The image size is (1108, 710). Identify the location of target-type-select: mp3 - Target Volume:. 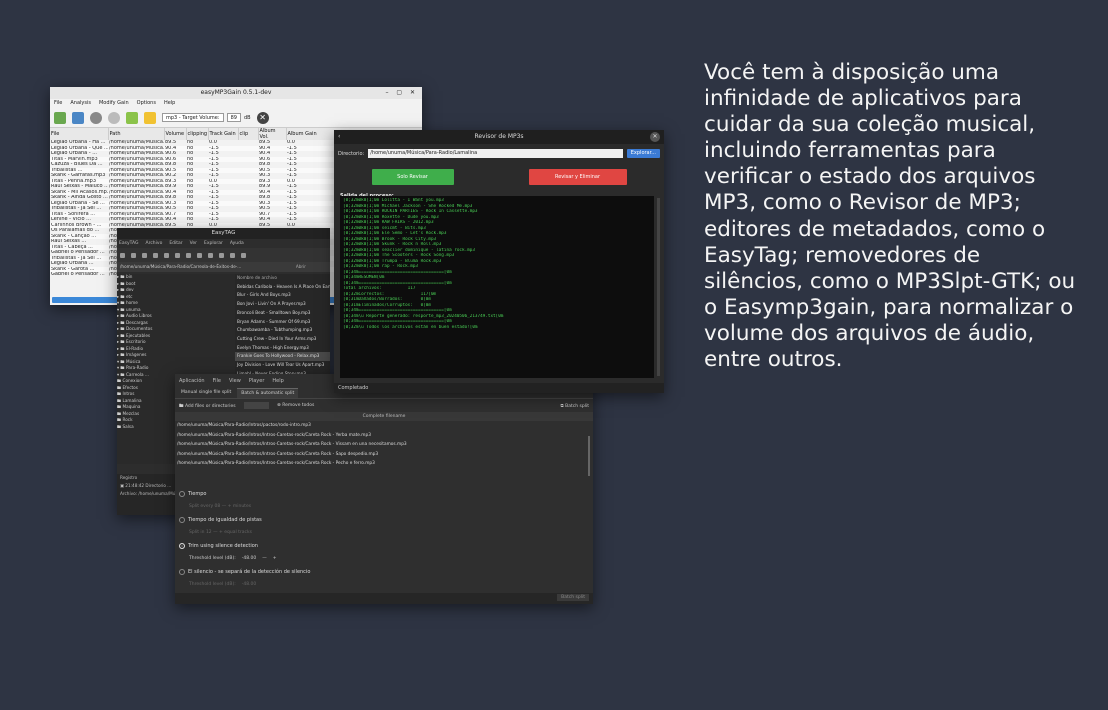
(193, 117).